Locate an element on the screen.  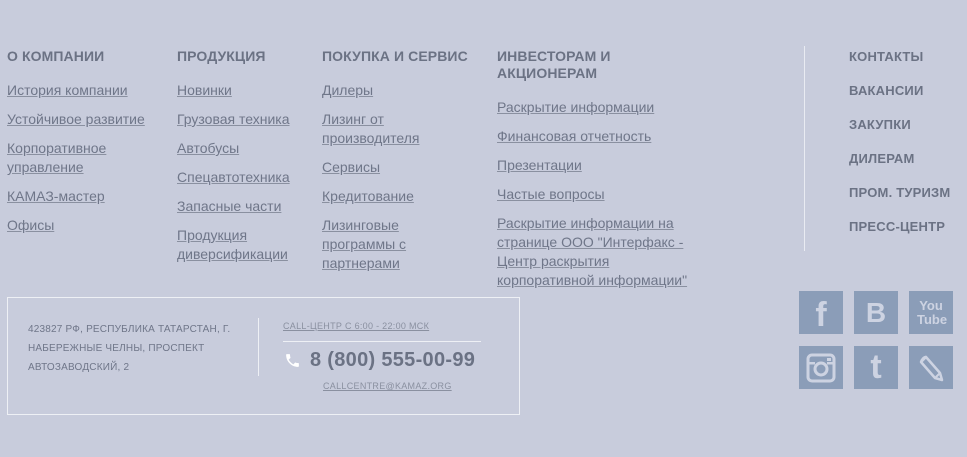
nav-vacancies: ВАКАНСИИ is located at coordinates (886, 90).